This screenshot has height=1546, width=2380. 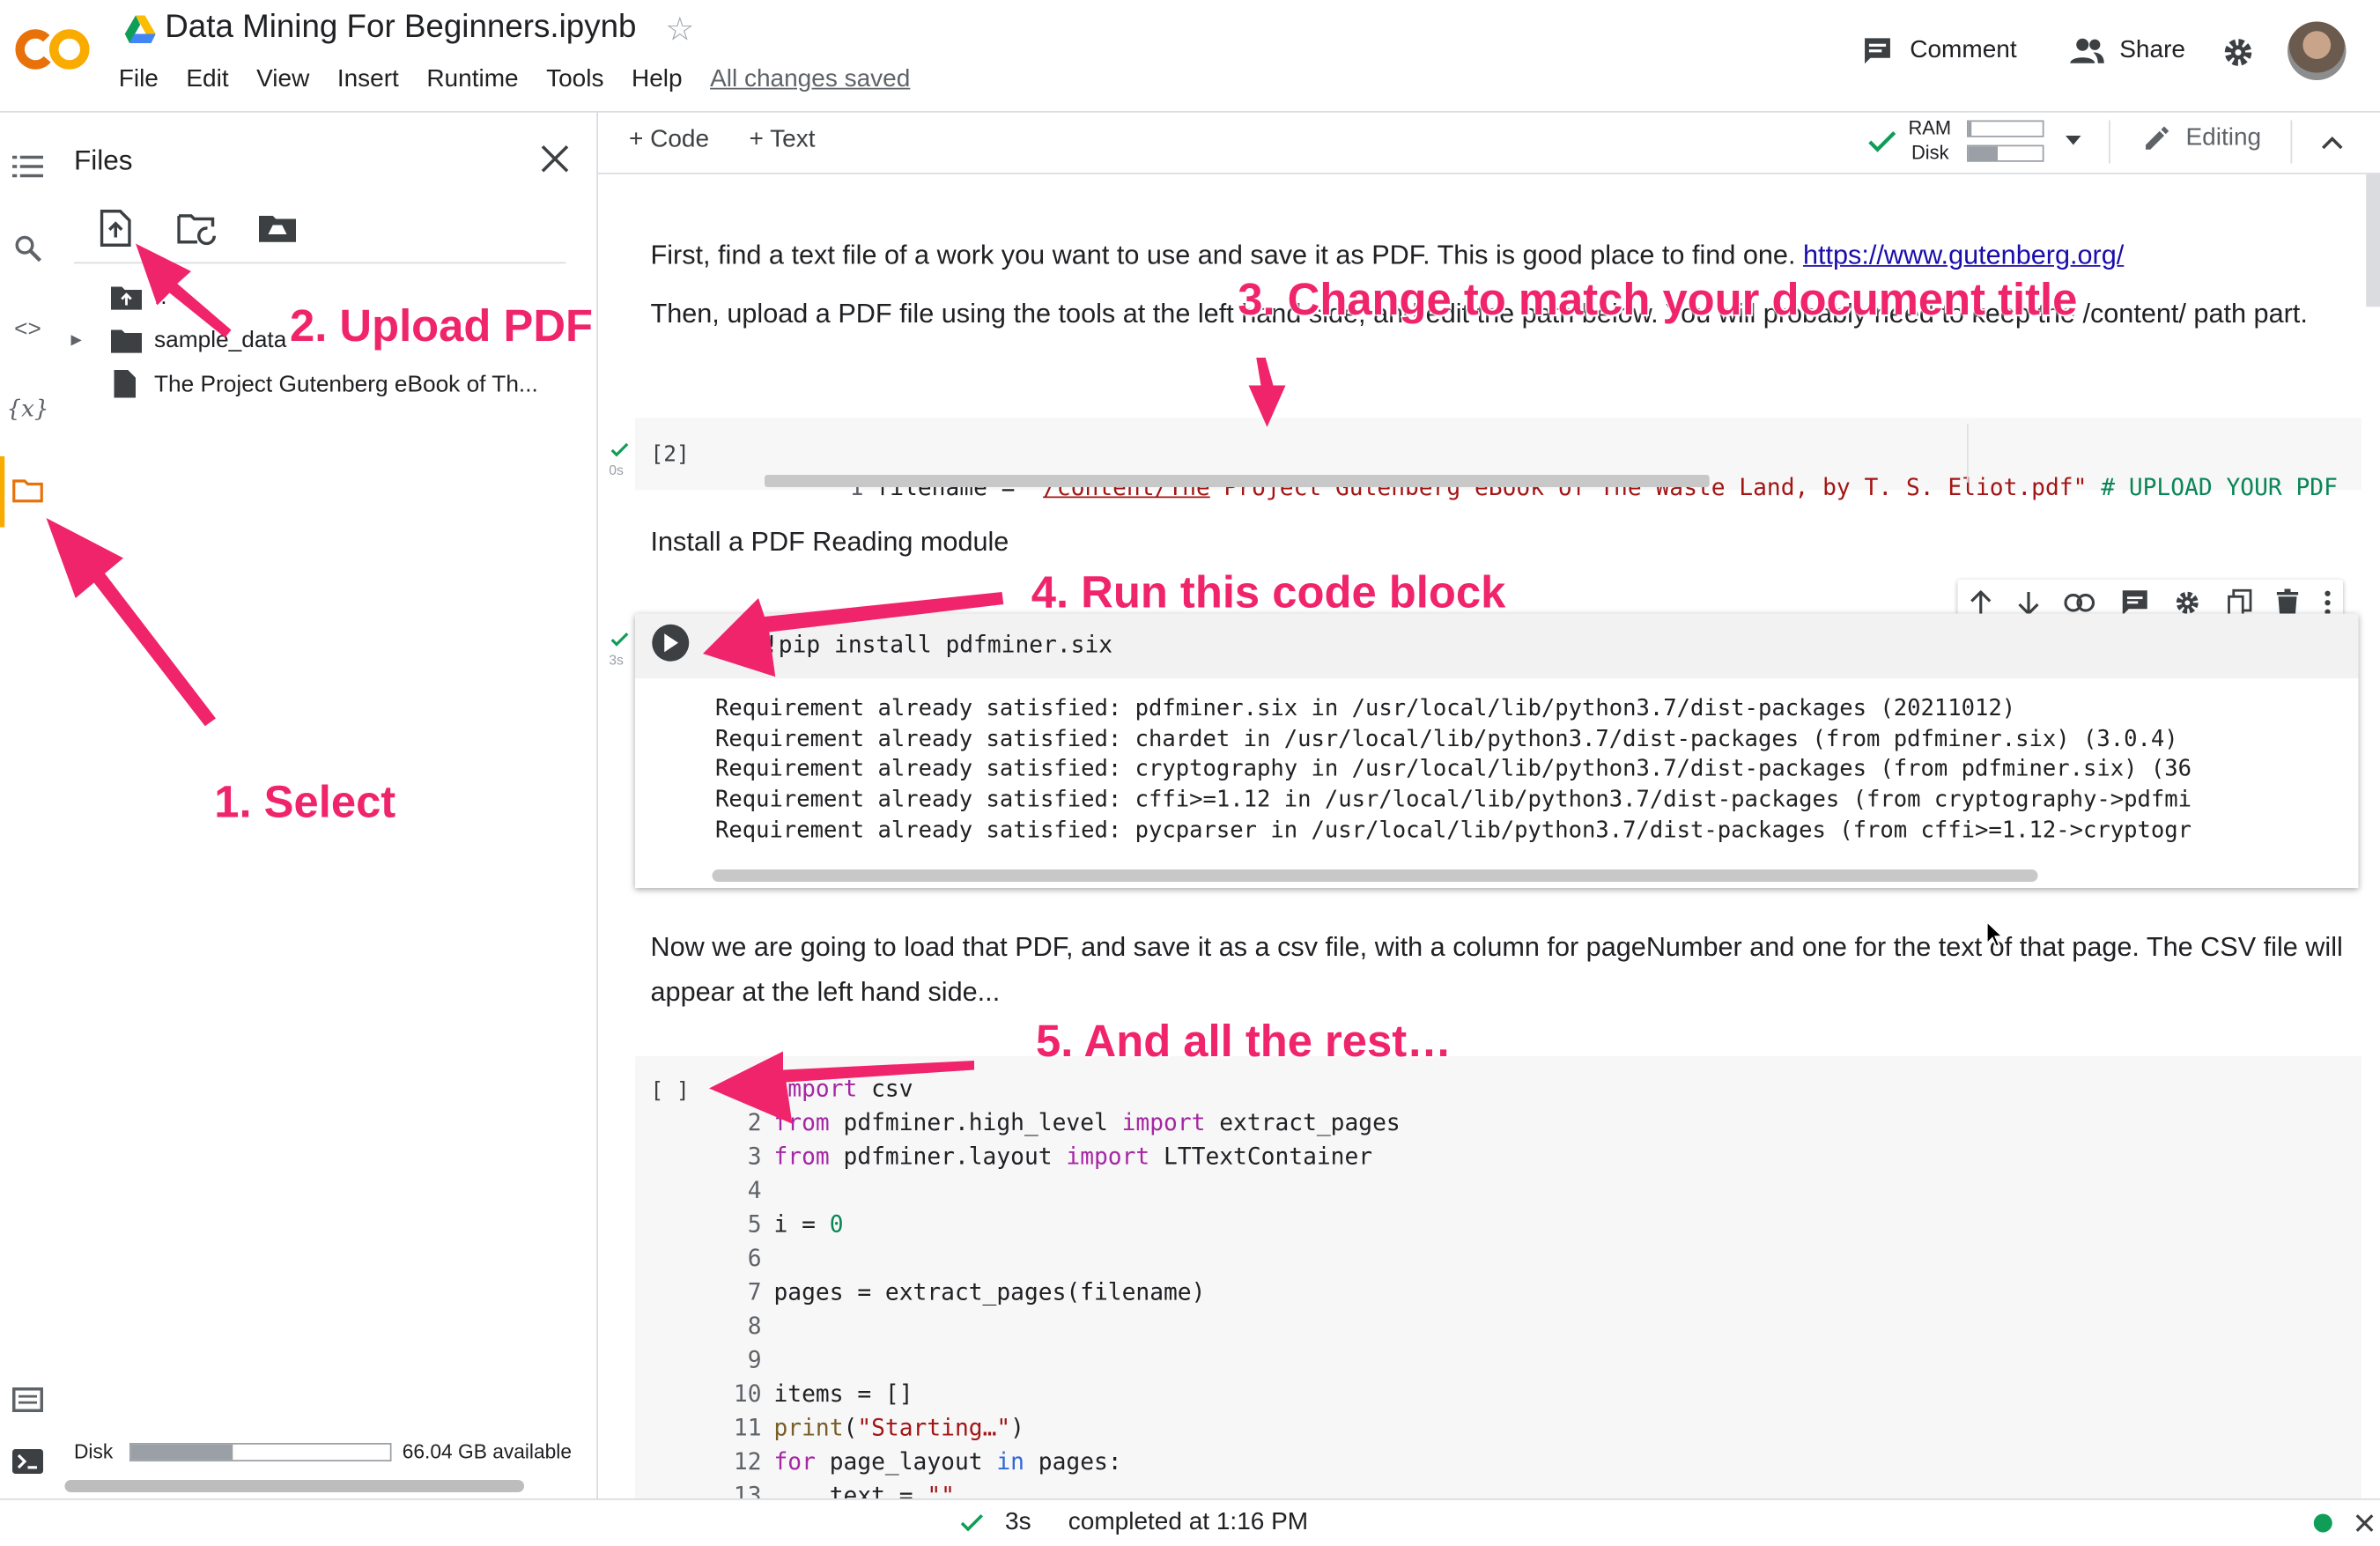 I want to click on arrow-filename, so click(x=1267, y=392).